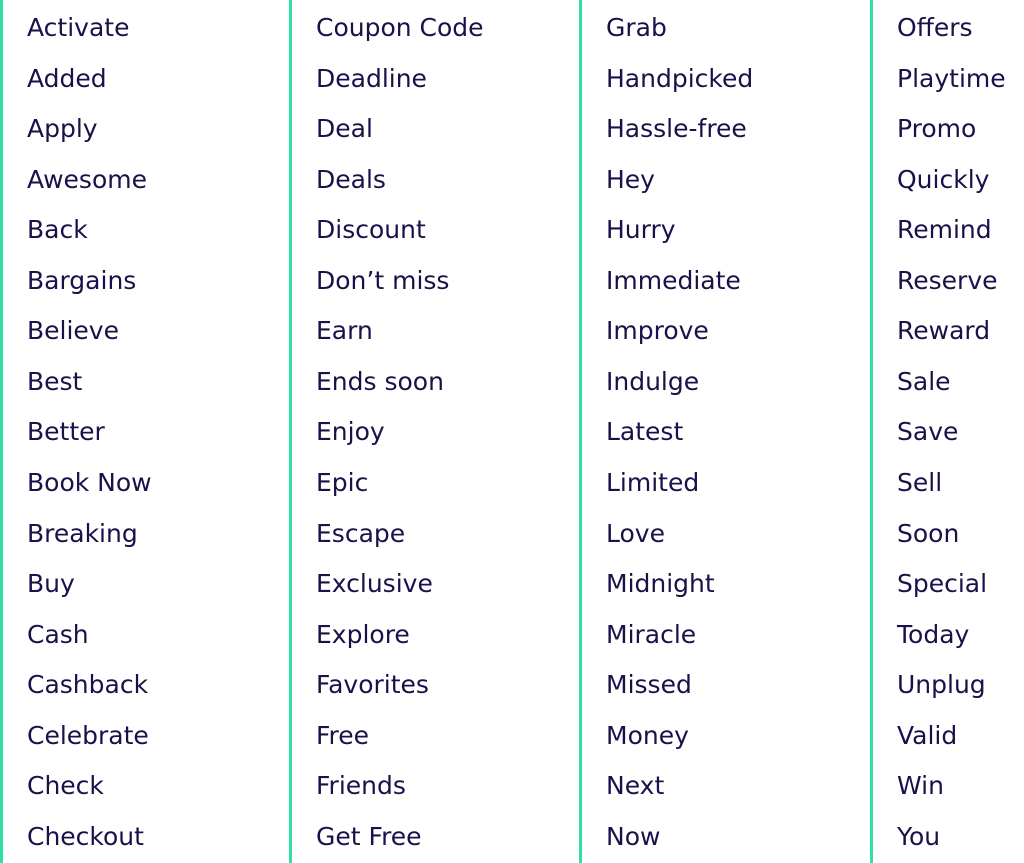 Image resolution: width=1024 pixels, height=863 pixels. Describe the element at coordinates (928, 432) in the screenshot. I see `word-item: Save` at that location.